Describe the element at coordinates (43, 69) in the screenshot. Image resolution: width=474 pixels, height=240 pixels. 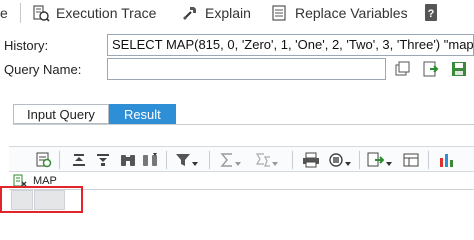
I see `query-name-label: Query Name:` at that location.